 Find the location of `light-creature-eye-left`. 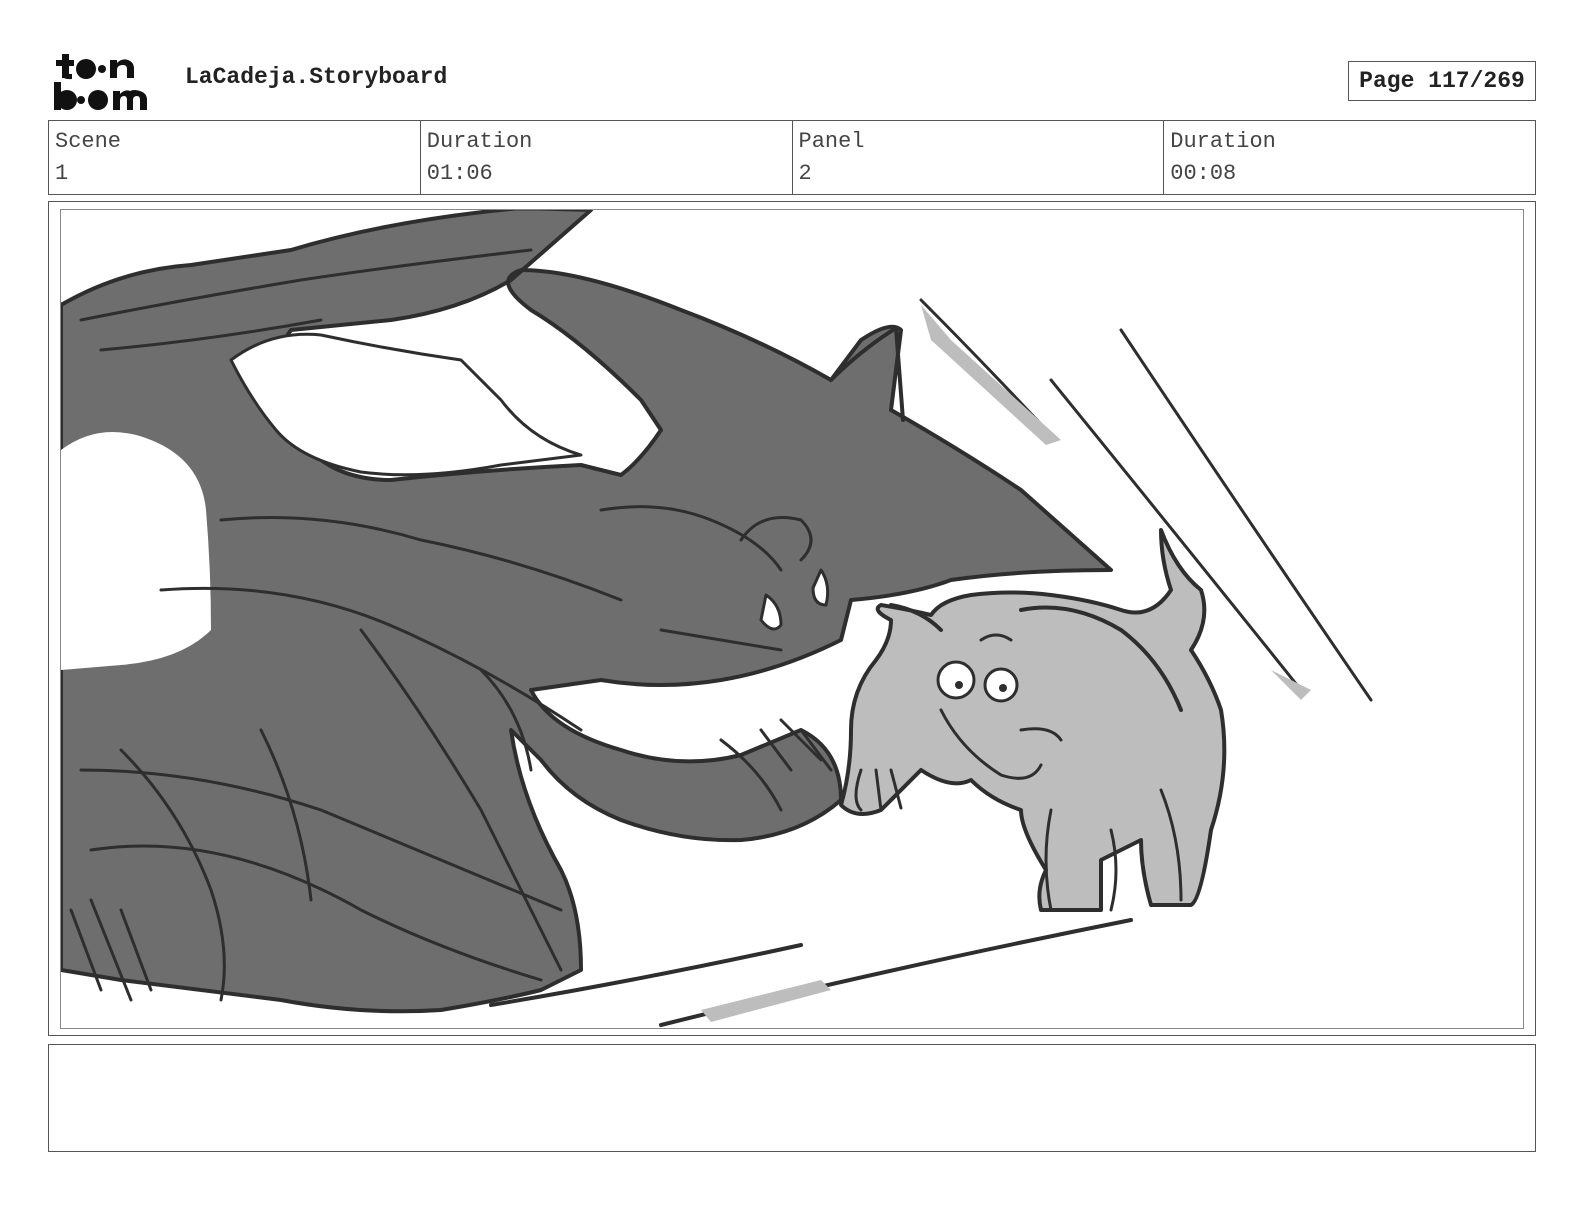

light-creature-eye-left is located at coordinates (956, 680).